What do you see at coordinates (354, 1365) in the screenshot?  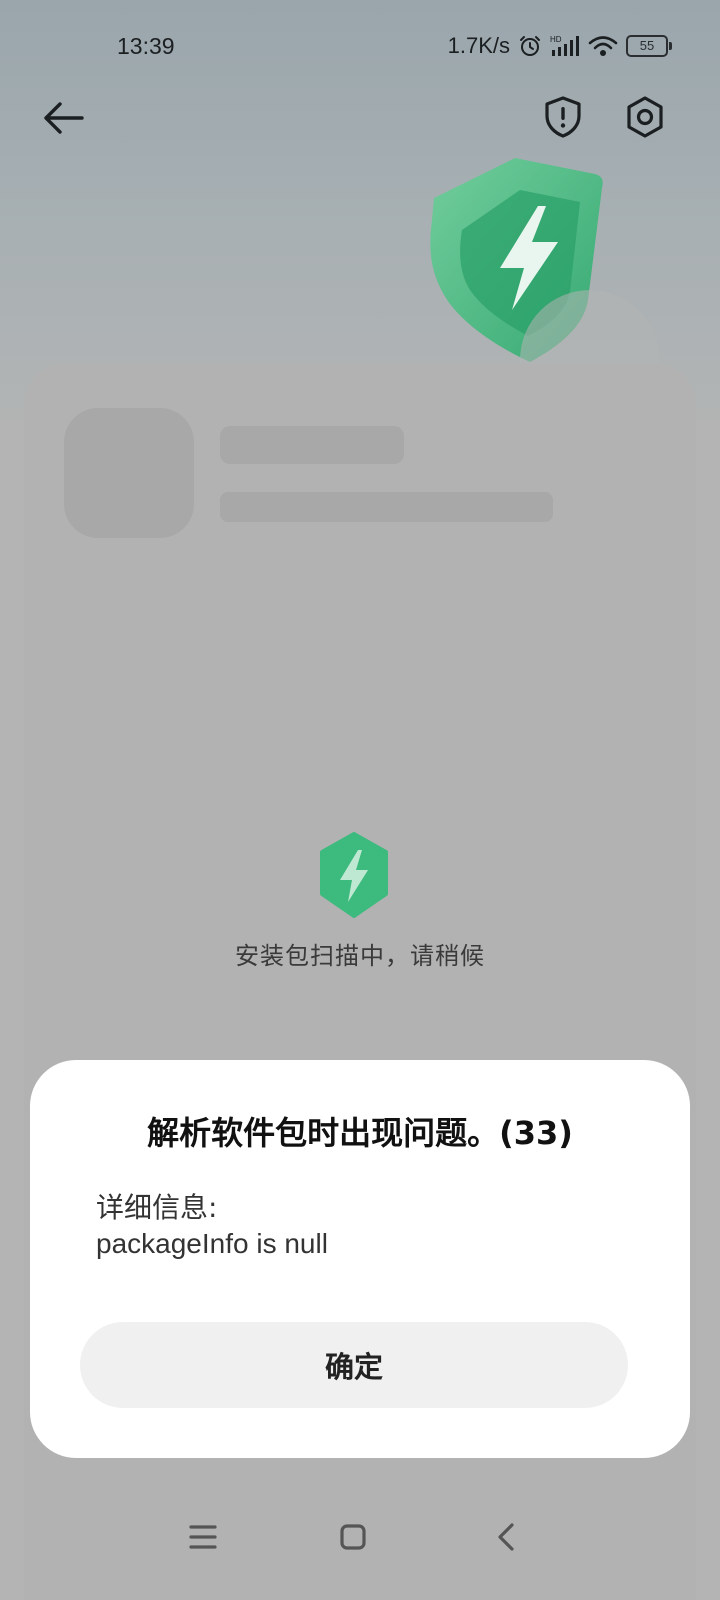 I see `ok-button: 确定` at bounding box center [354, 1365].